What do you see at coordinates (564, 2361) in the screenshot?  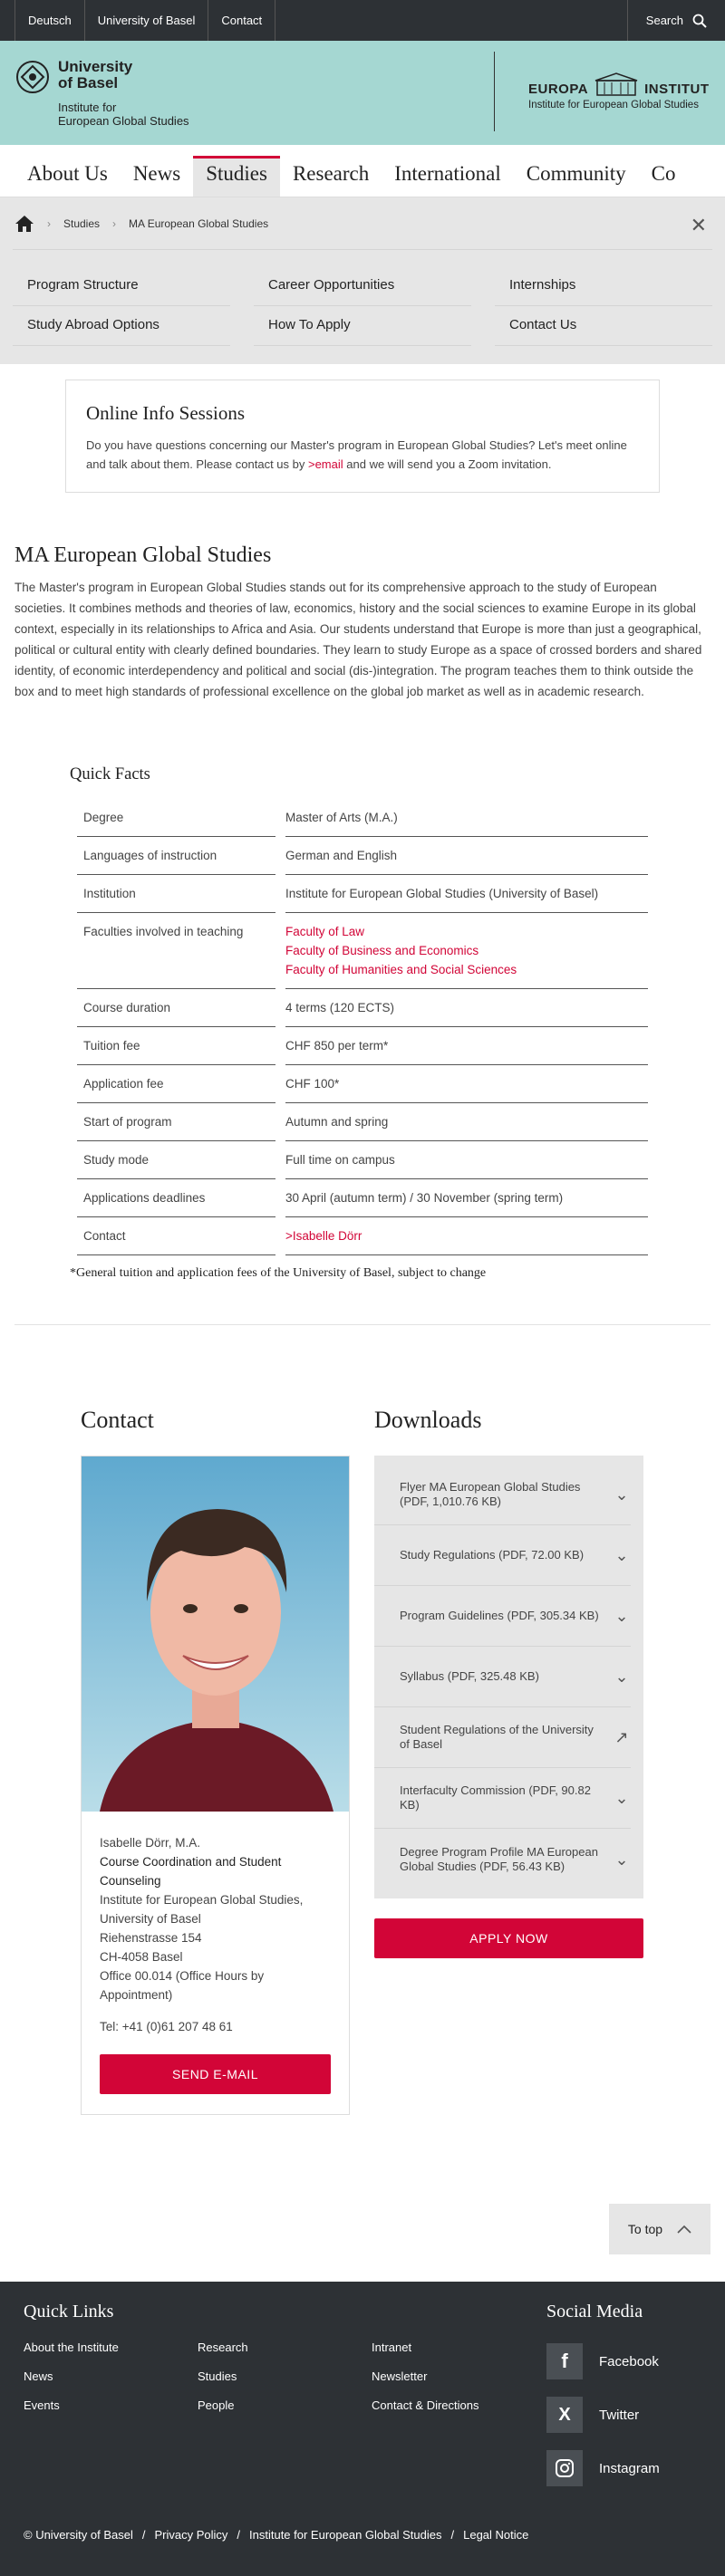 I see `facebook-icon: f` at bounding box center [564, 2361].